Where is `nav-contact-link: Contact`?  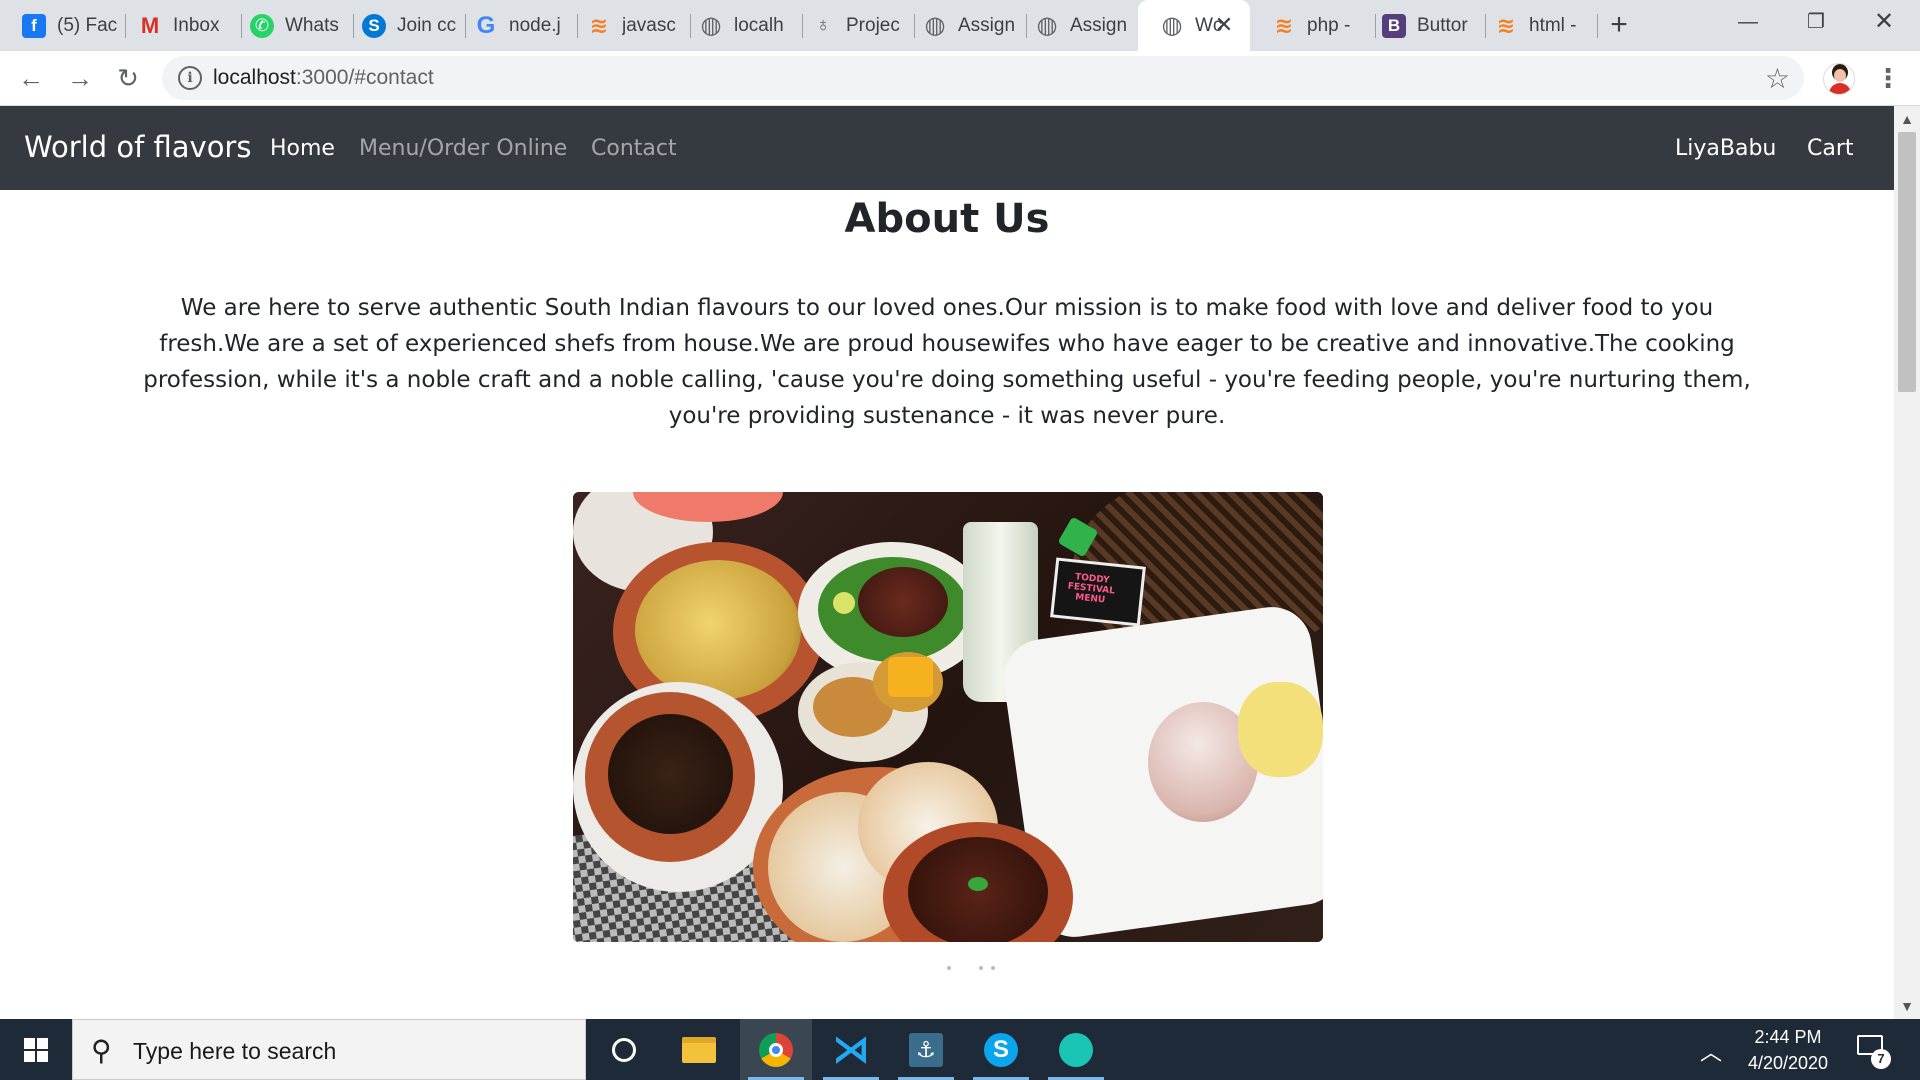
nav-contact-link: Contact is located at coordinates (634, 148).